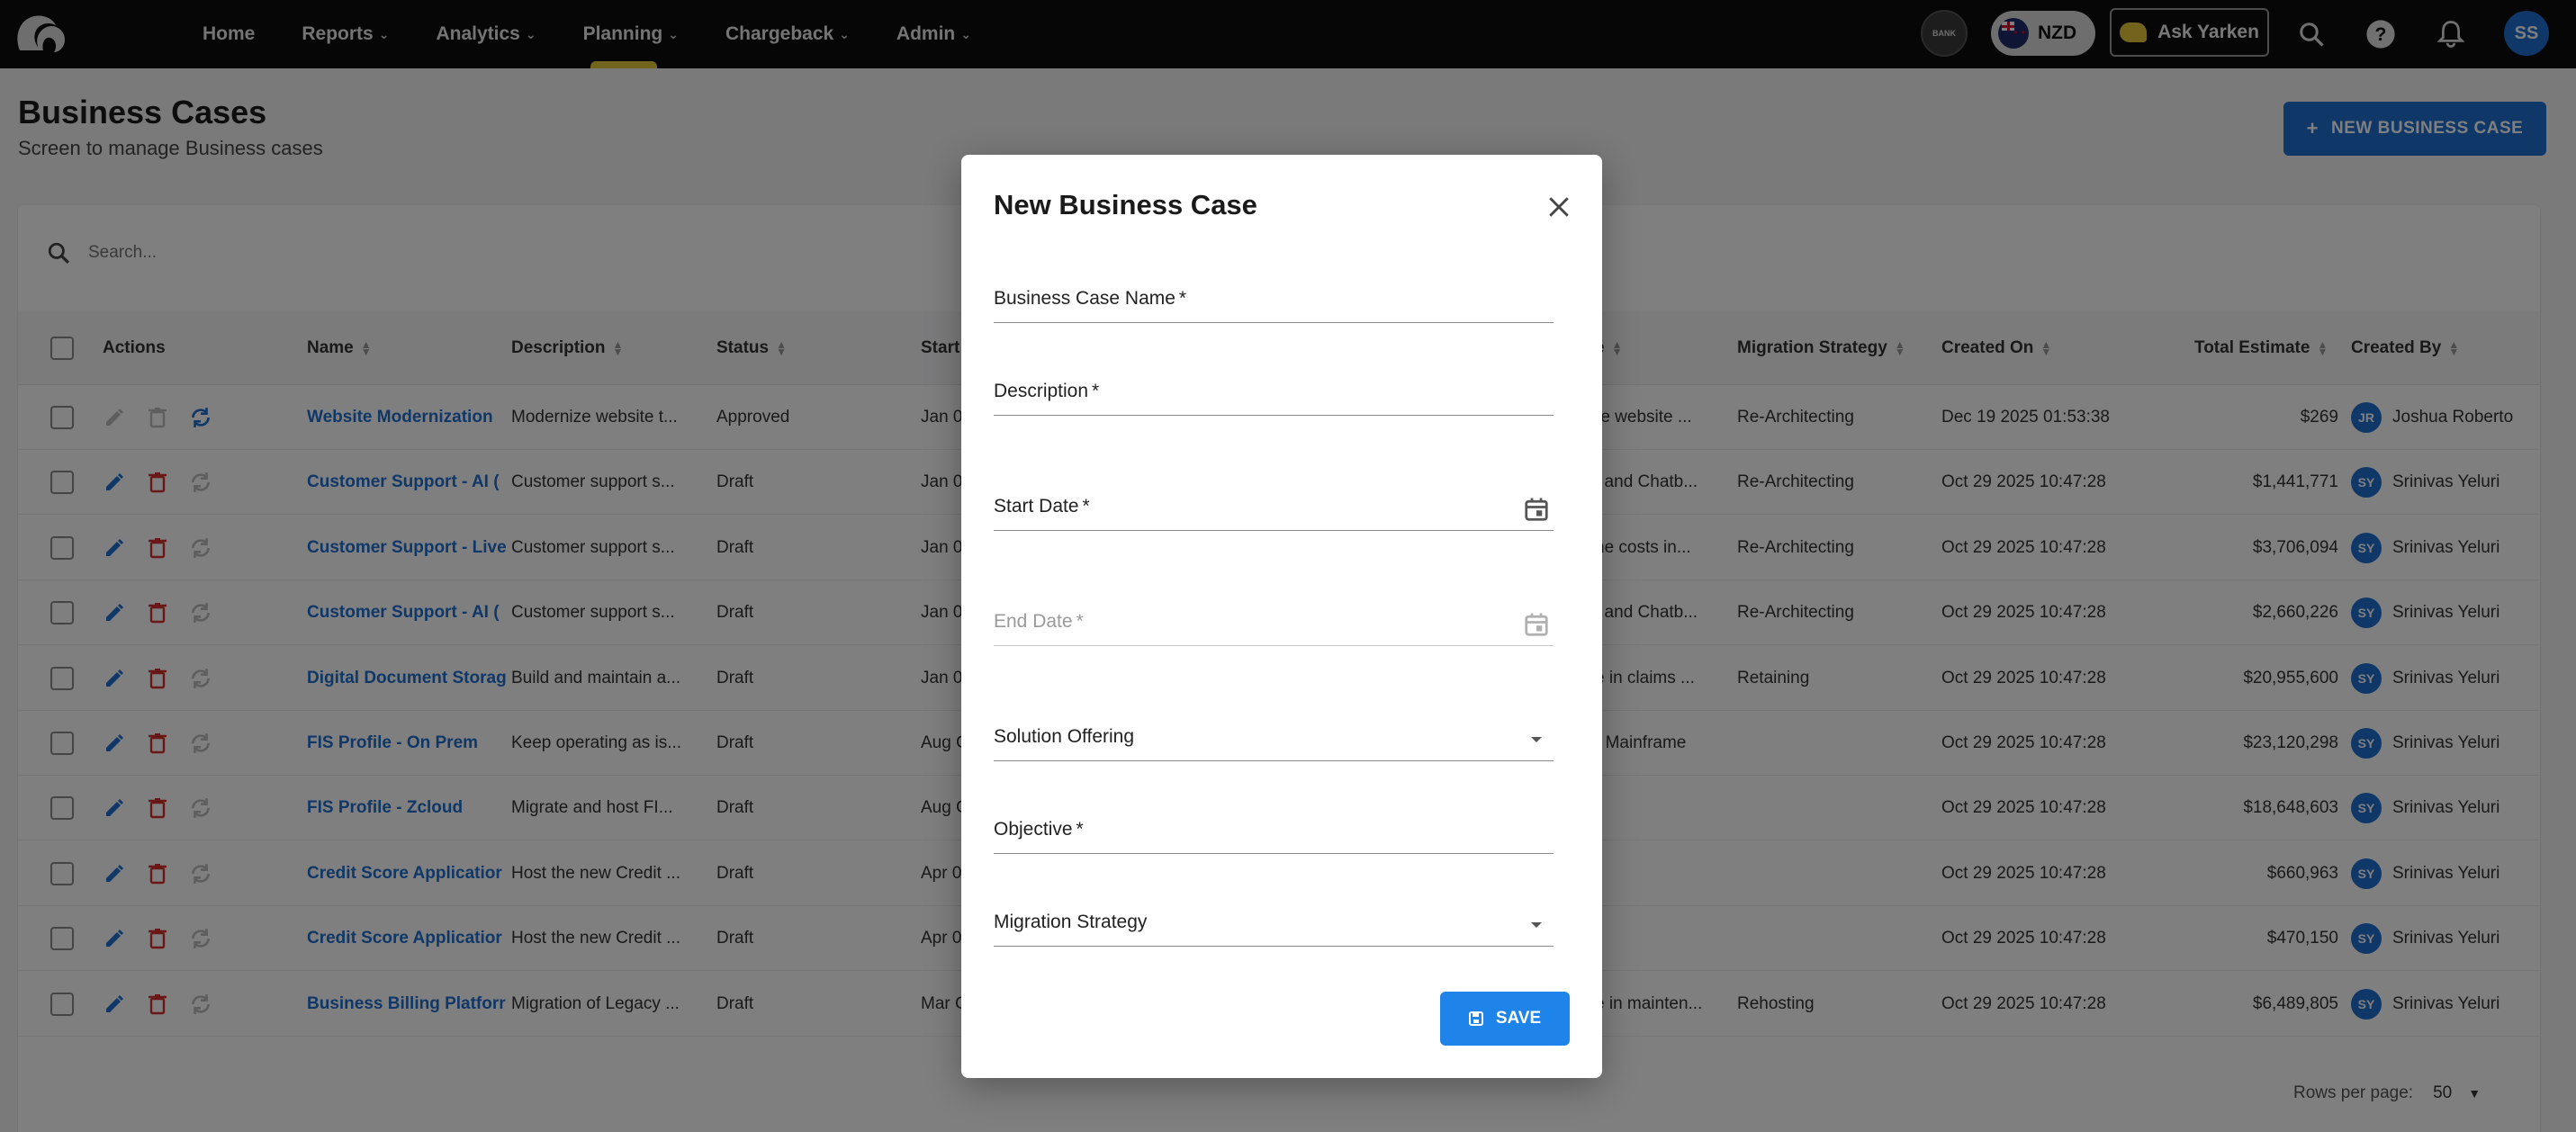  I want to click on description-field: Description *, so click(1274, 384).